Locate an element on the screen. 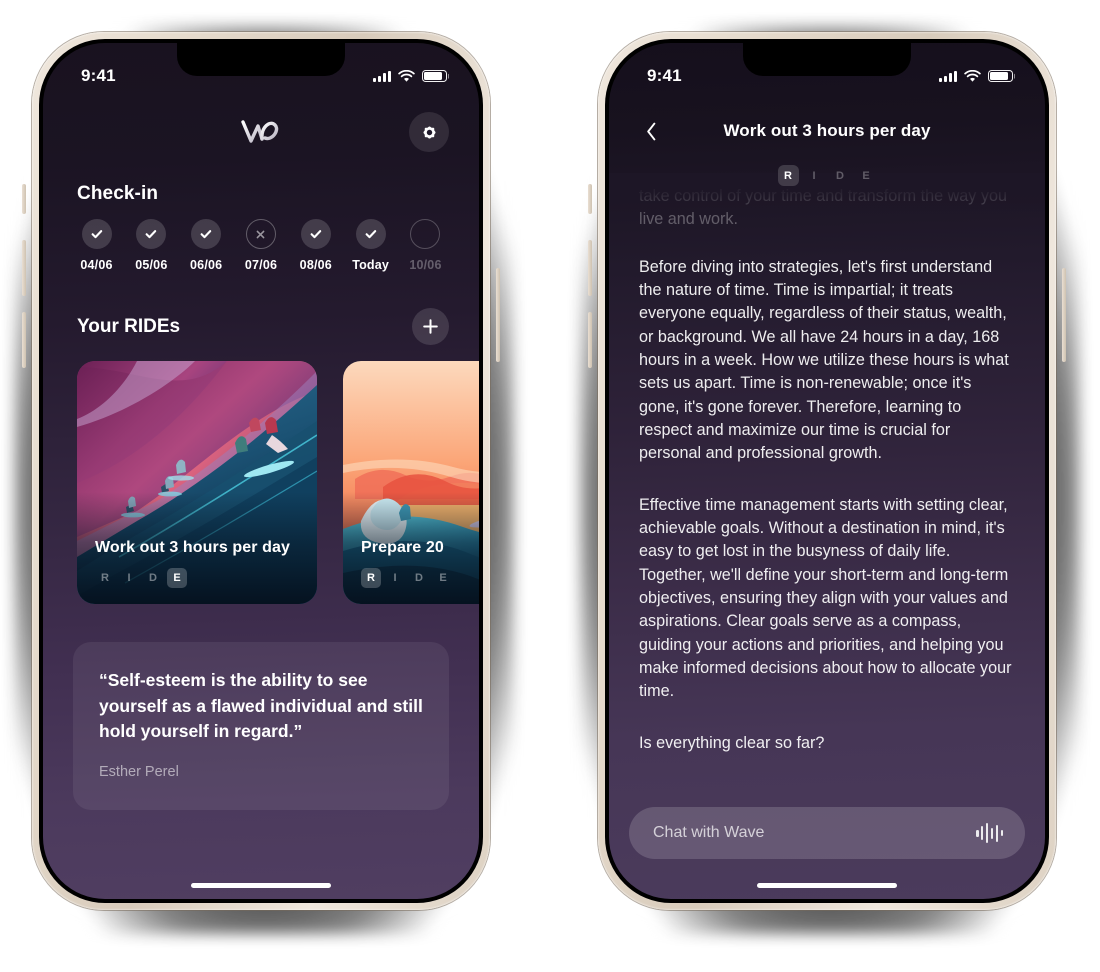  checkin-day-label: 08/06 is located at coordinates (315, 265).